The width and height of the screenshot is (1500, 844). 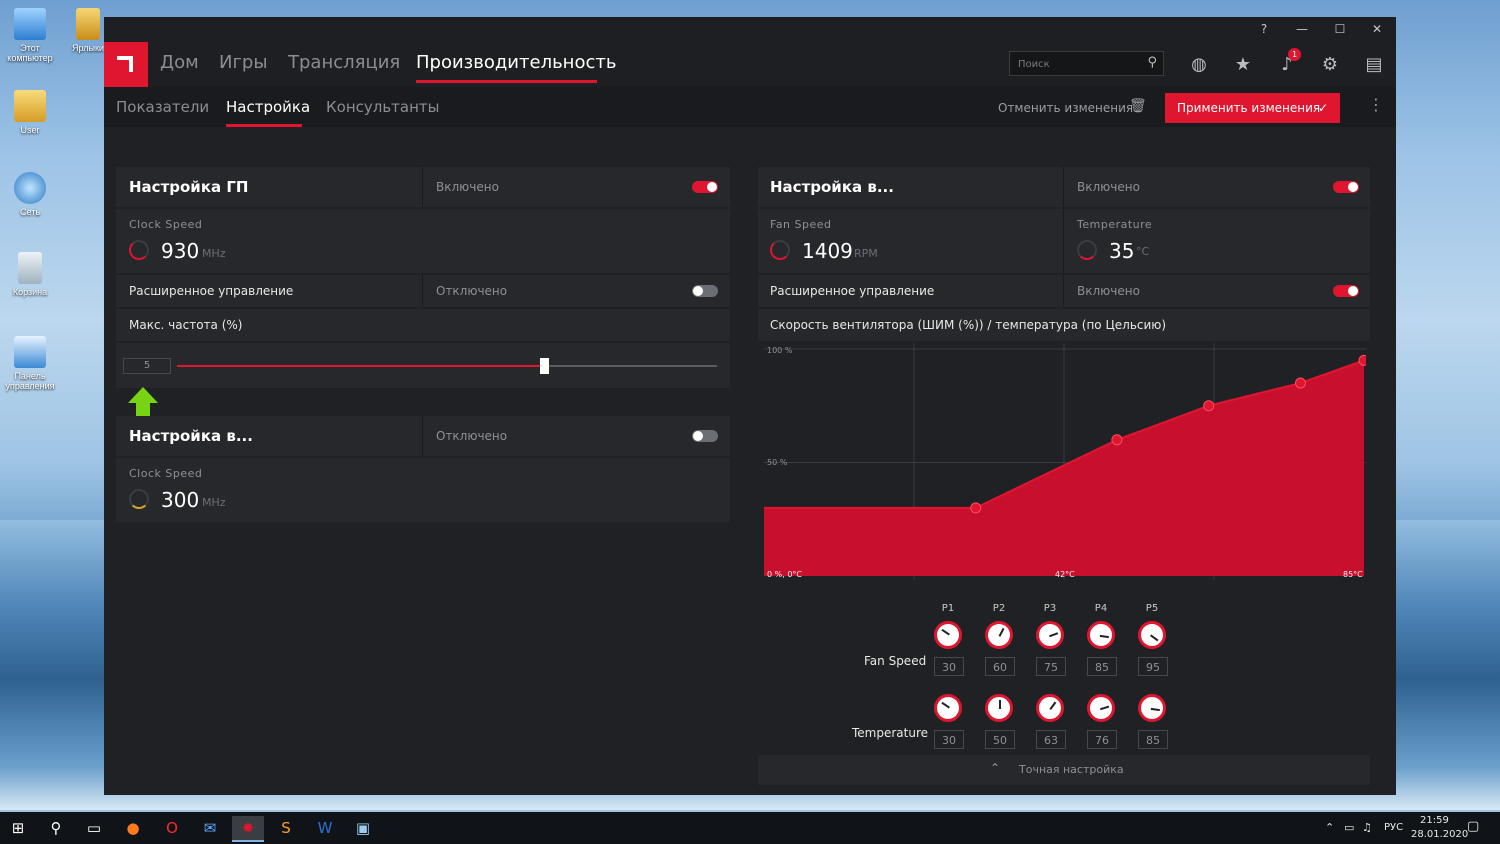 I want to click on fan-advanced-label: Расширенное управление, so click(x=852, y=291).